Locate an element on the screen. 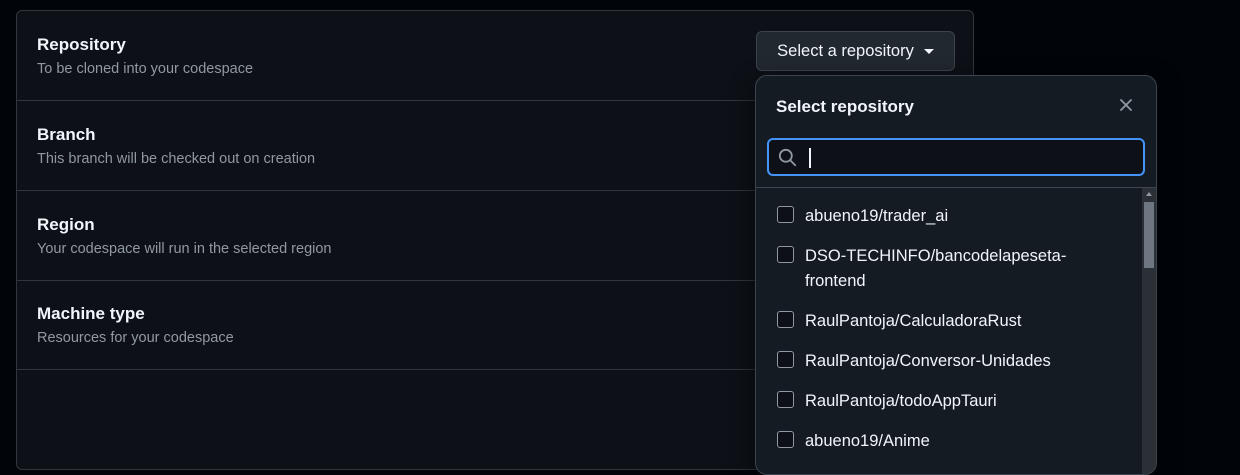  repository-description: To be cloned into your codespace is located at coordinates (145, 69).